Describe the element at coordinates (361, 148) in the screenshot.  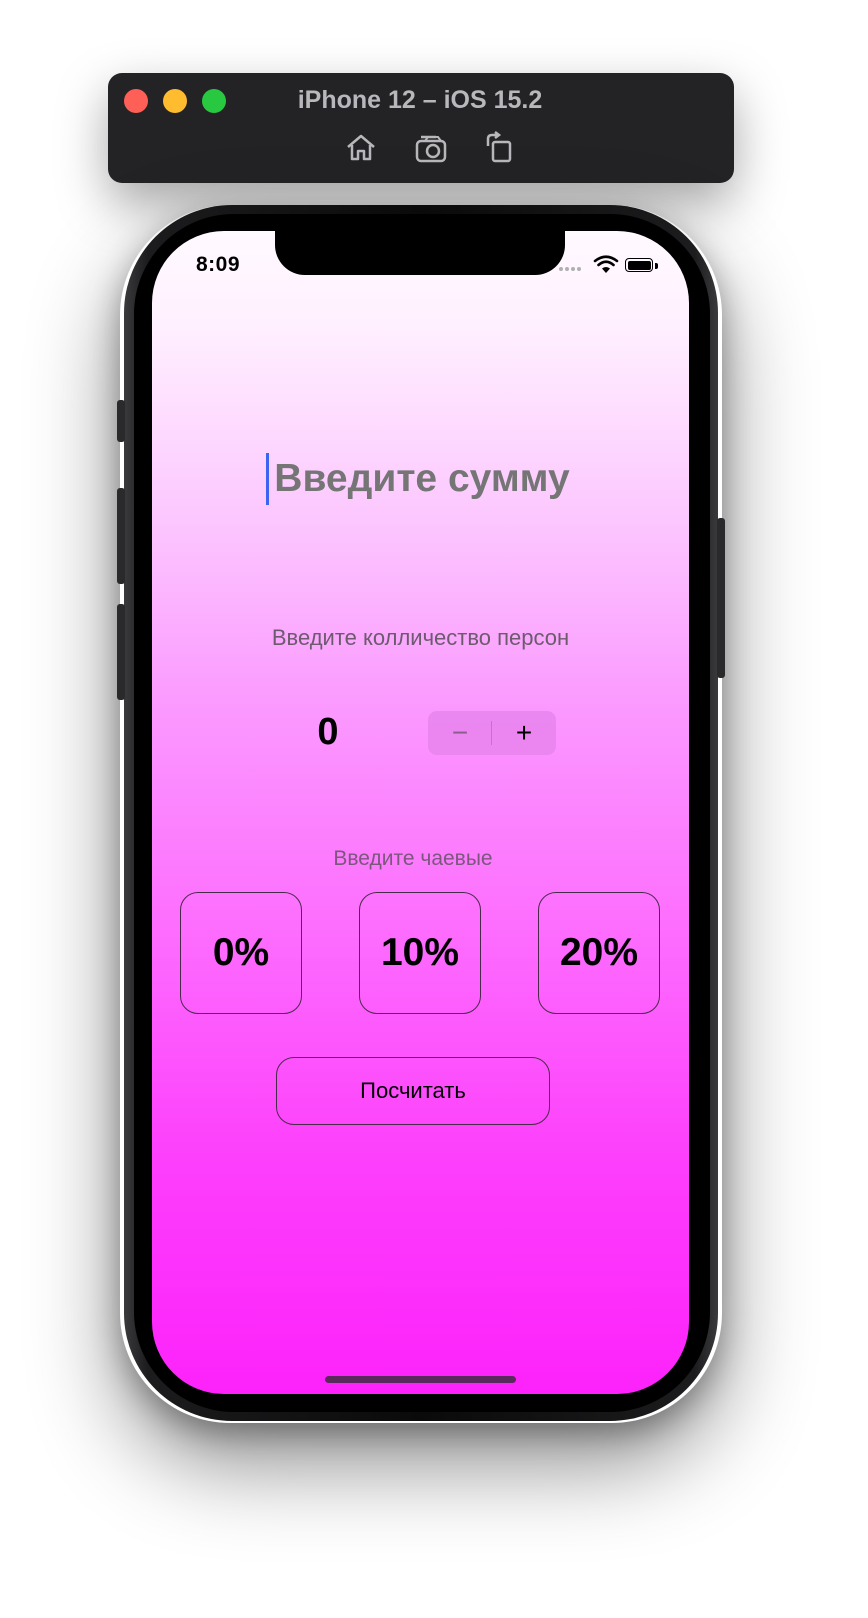
I see `home-icon` at that location.